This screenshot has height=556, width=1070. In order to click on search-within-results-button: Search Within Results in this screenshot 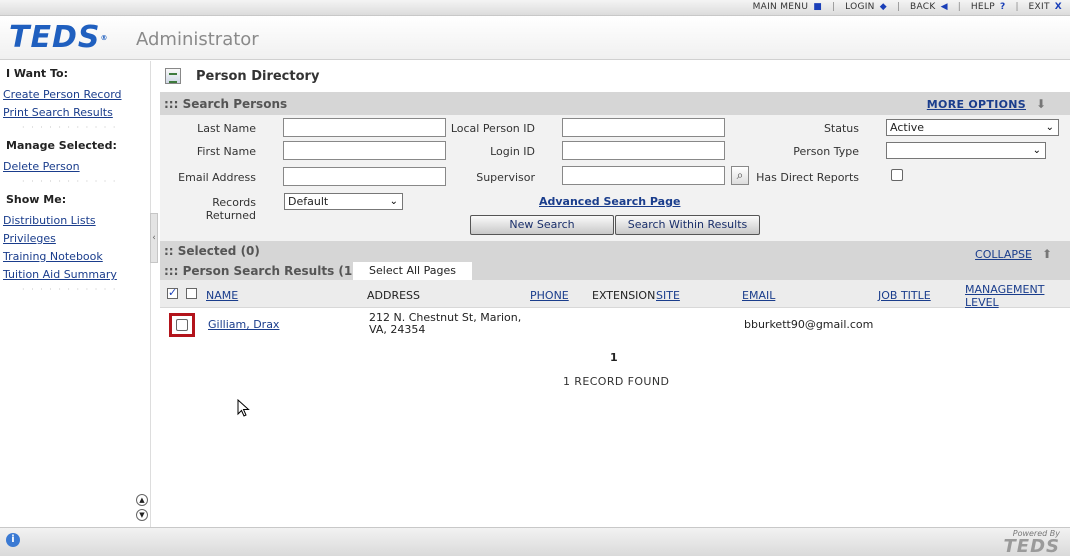, I will do `click(687, 225)`.